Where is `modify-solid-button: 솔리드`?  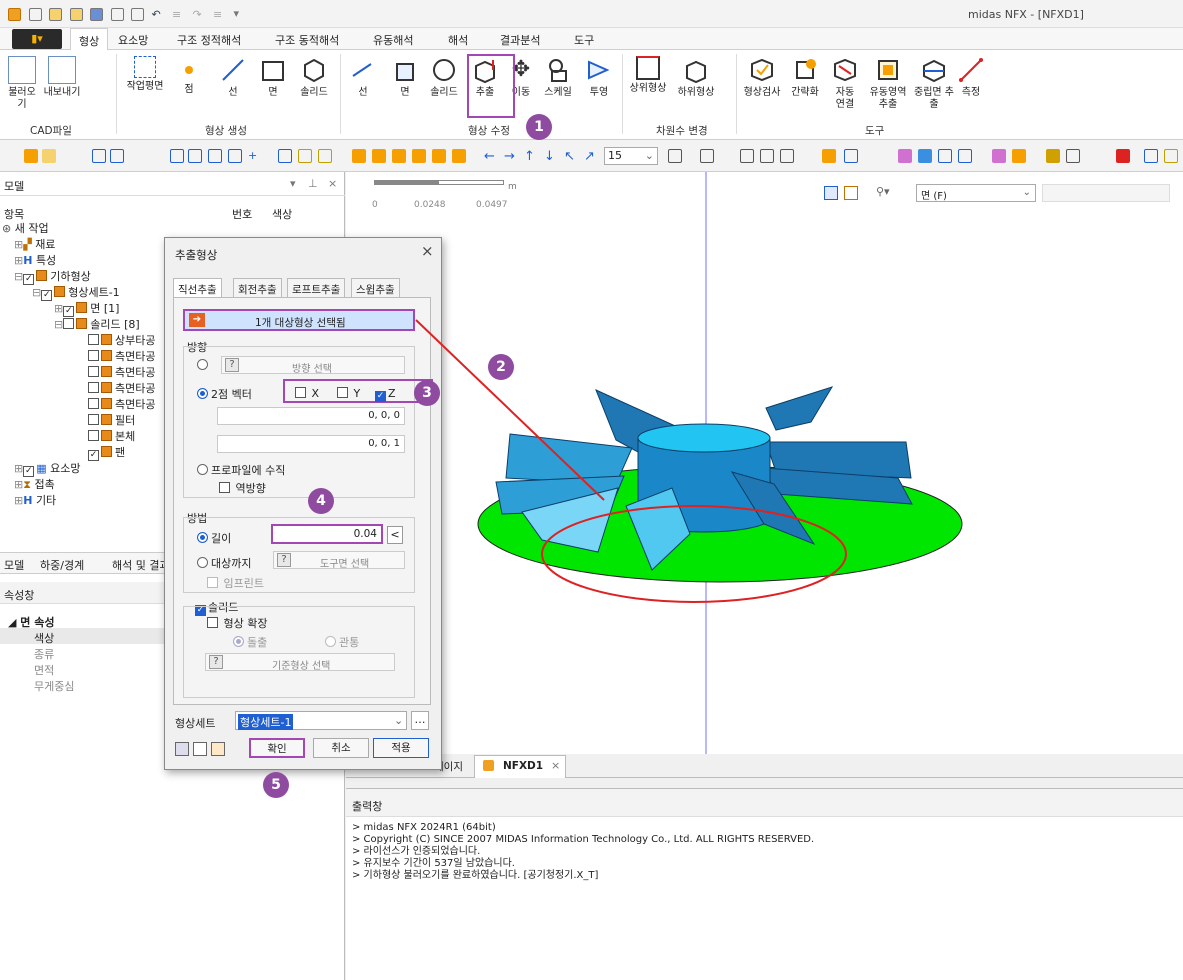 modify-solid-button: 솔리드 is located at coordinates (444, 77).